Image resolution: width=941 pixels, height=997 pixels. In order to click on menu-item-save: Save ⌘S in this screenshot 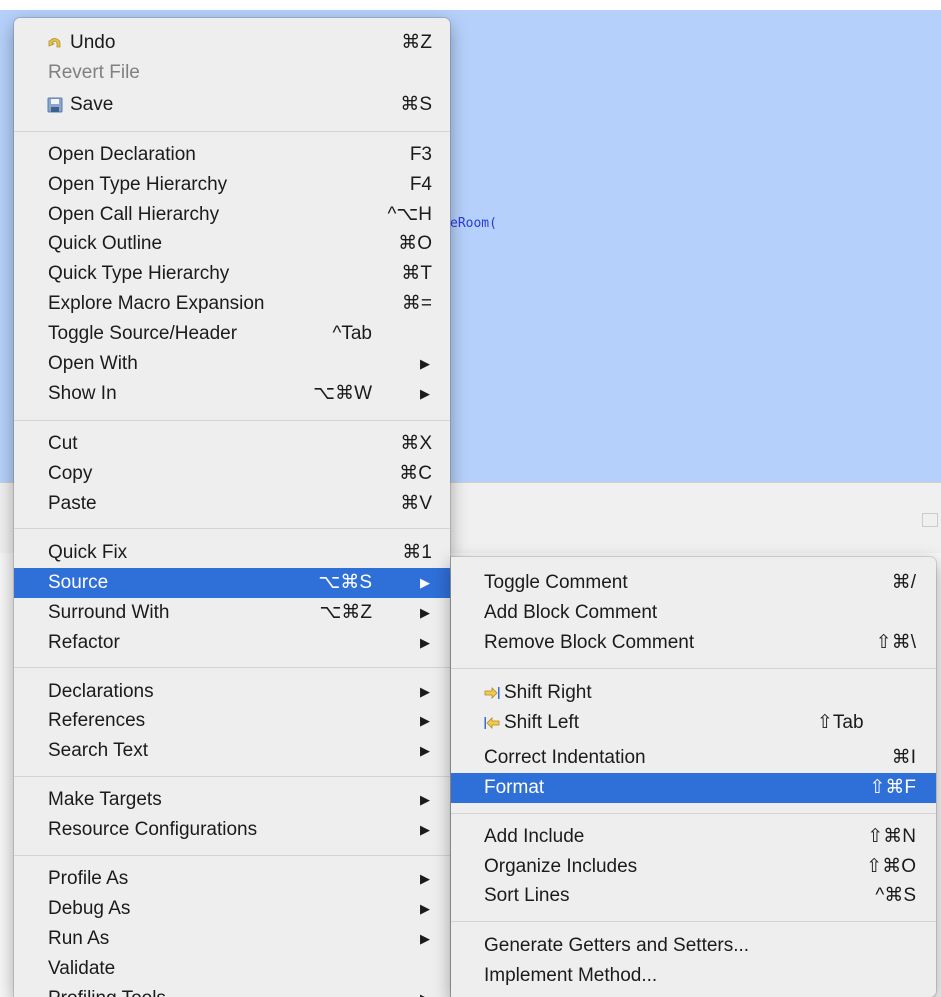, I will do `click(232, 105)`.